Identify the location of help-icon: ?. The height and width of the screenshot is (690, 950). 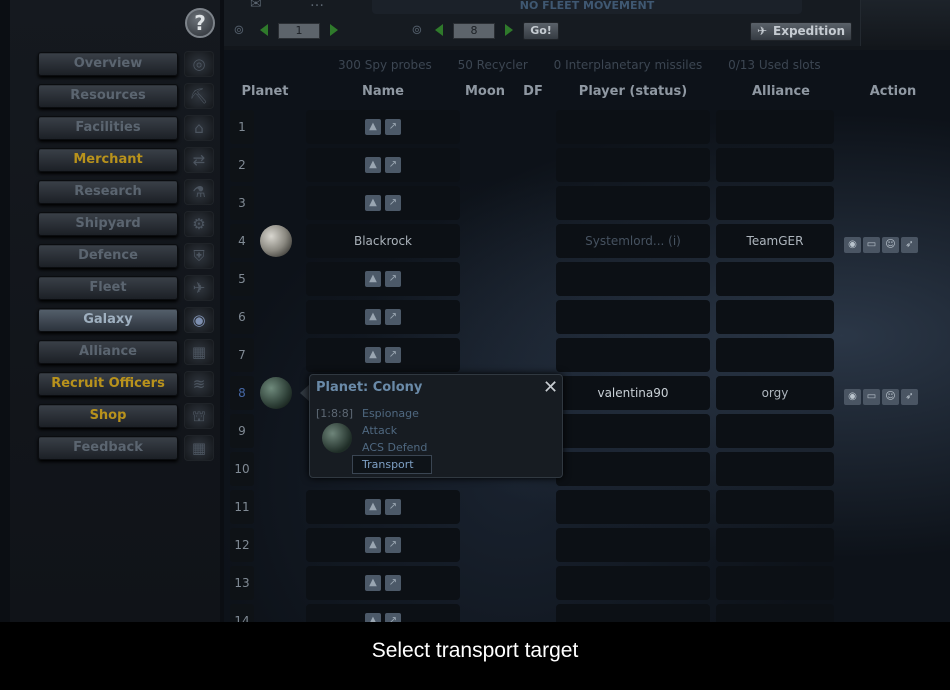
(200, 23).